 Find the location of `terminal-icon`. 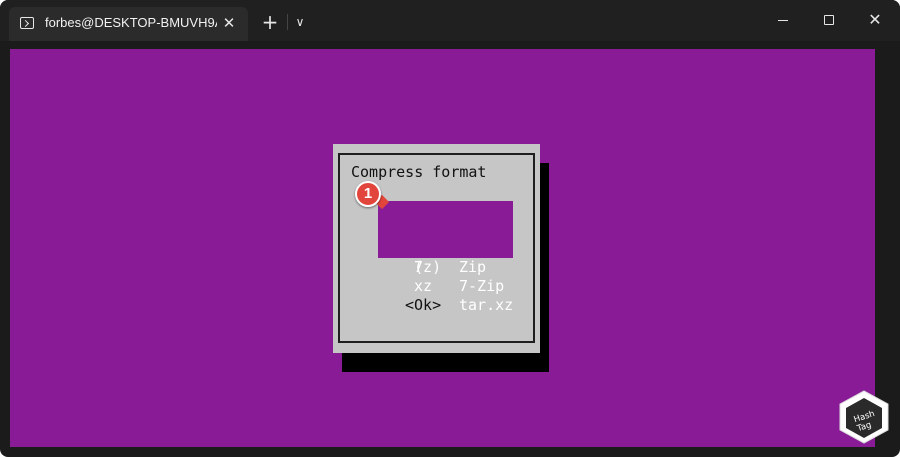

terminal-icon is located at coordinates (27, 23).